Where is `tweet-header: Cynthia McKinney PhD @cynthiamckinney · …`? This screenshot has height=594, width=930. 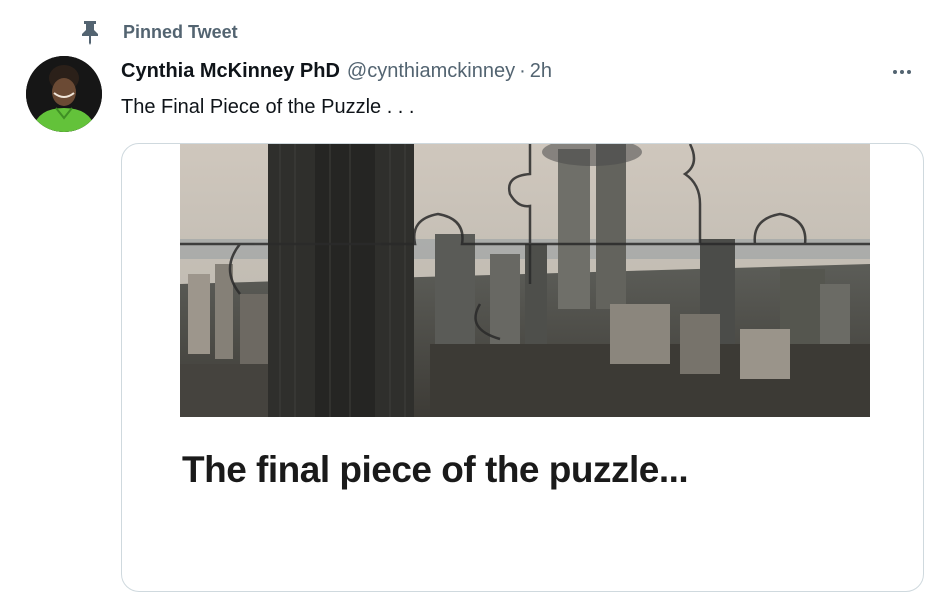
tweet-header: Cynthia McKinney PhD @cynthiamckinney · … is located at coordinates (336, 74).